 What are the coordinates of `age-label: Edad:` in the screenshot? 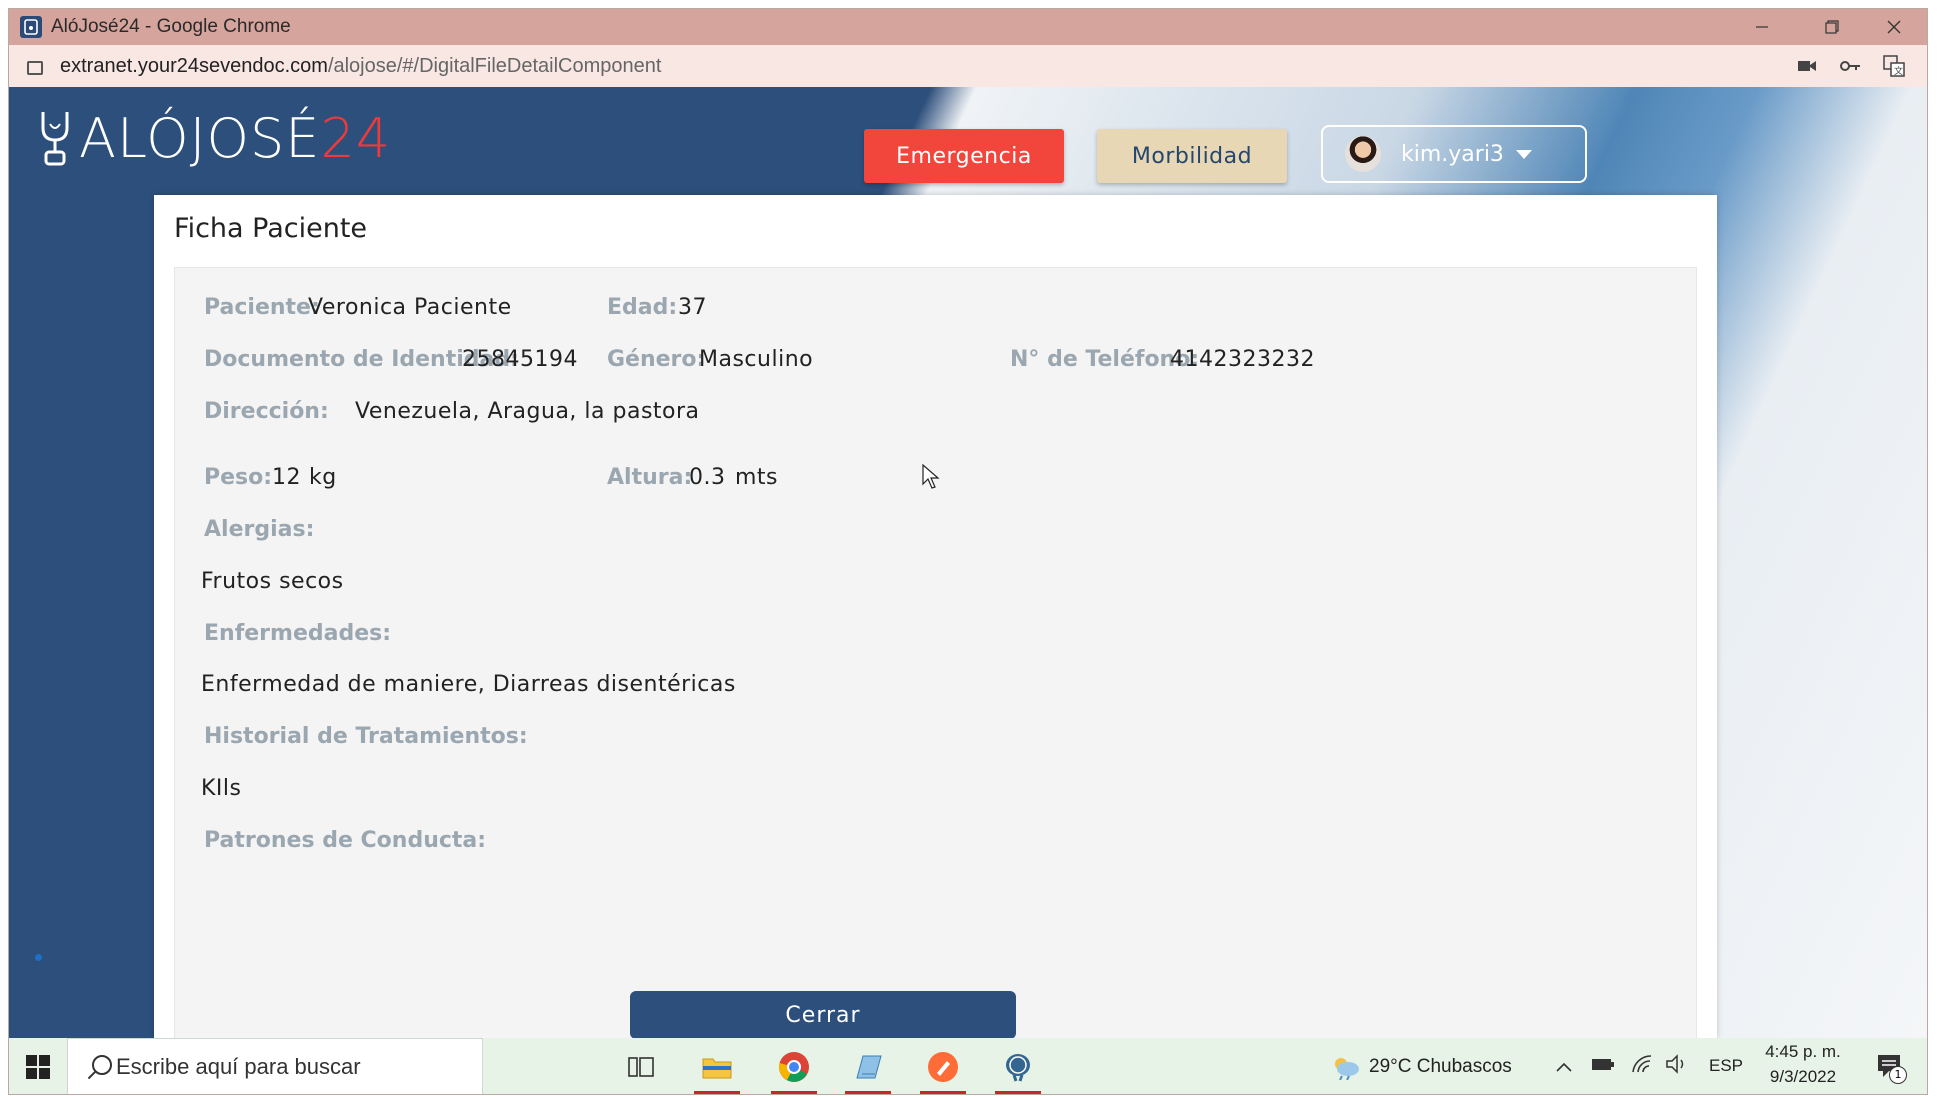 It's located at (642, 307).